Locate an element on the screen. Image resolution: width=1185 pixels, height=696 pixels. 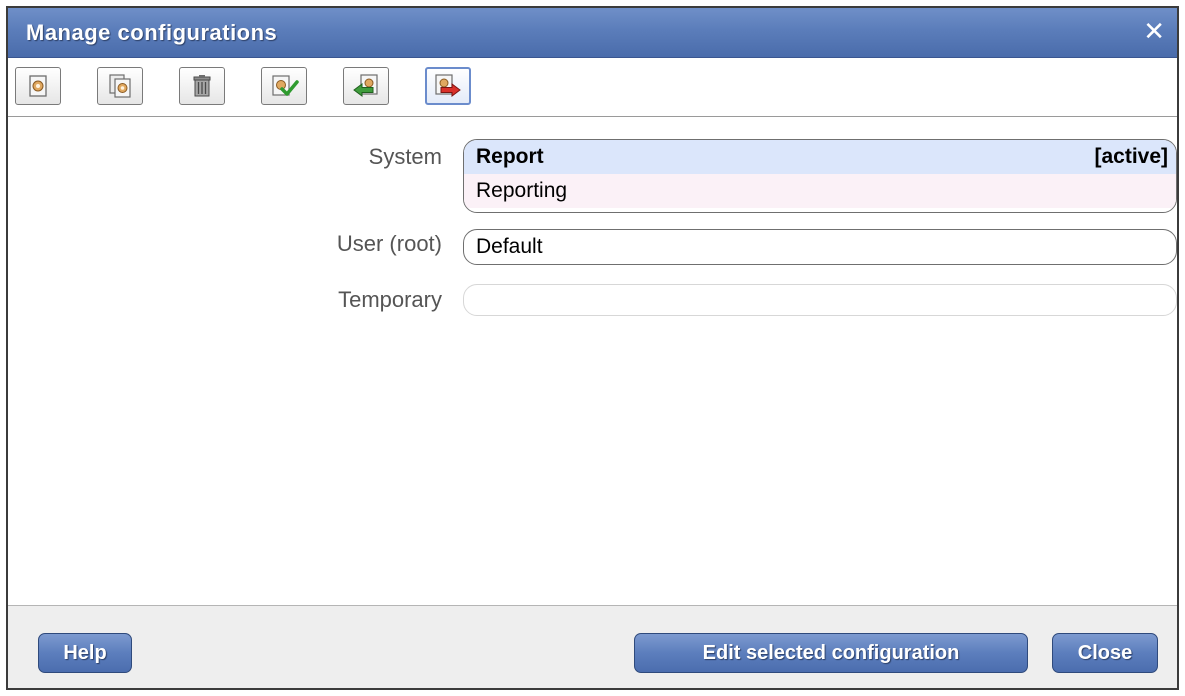
copy-configuration-button is located at coordinates (120, 86).